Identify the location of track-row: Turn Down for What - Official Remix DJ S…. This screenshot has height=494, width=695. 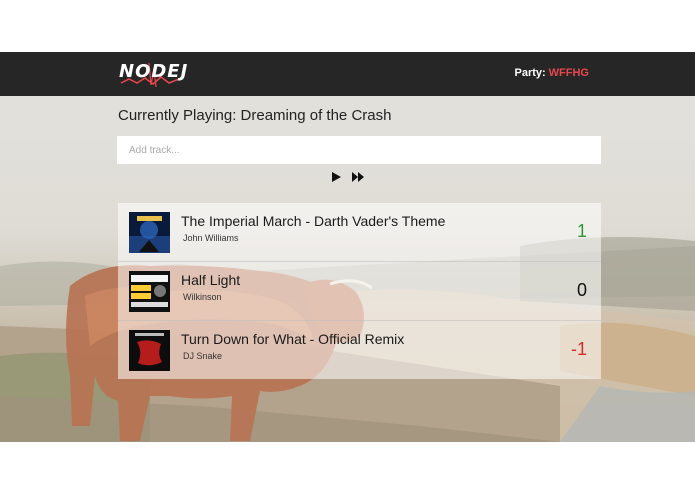
(359, 350).